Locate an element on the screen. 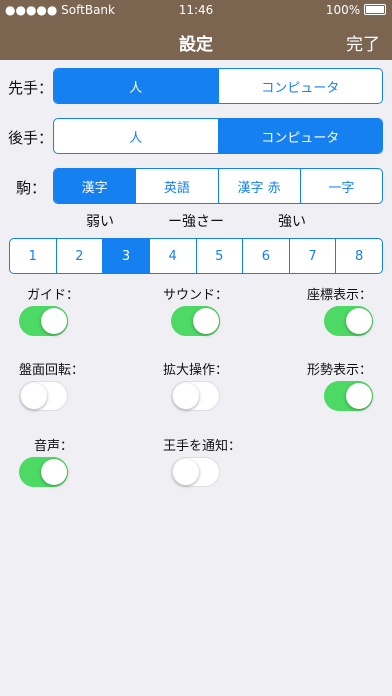  position-eval-label: 形勢表示： is located at coordinates (340, 370).